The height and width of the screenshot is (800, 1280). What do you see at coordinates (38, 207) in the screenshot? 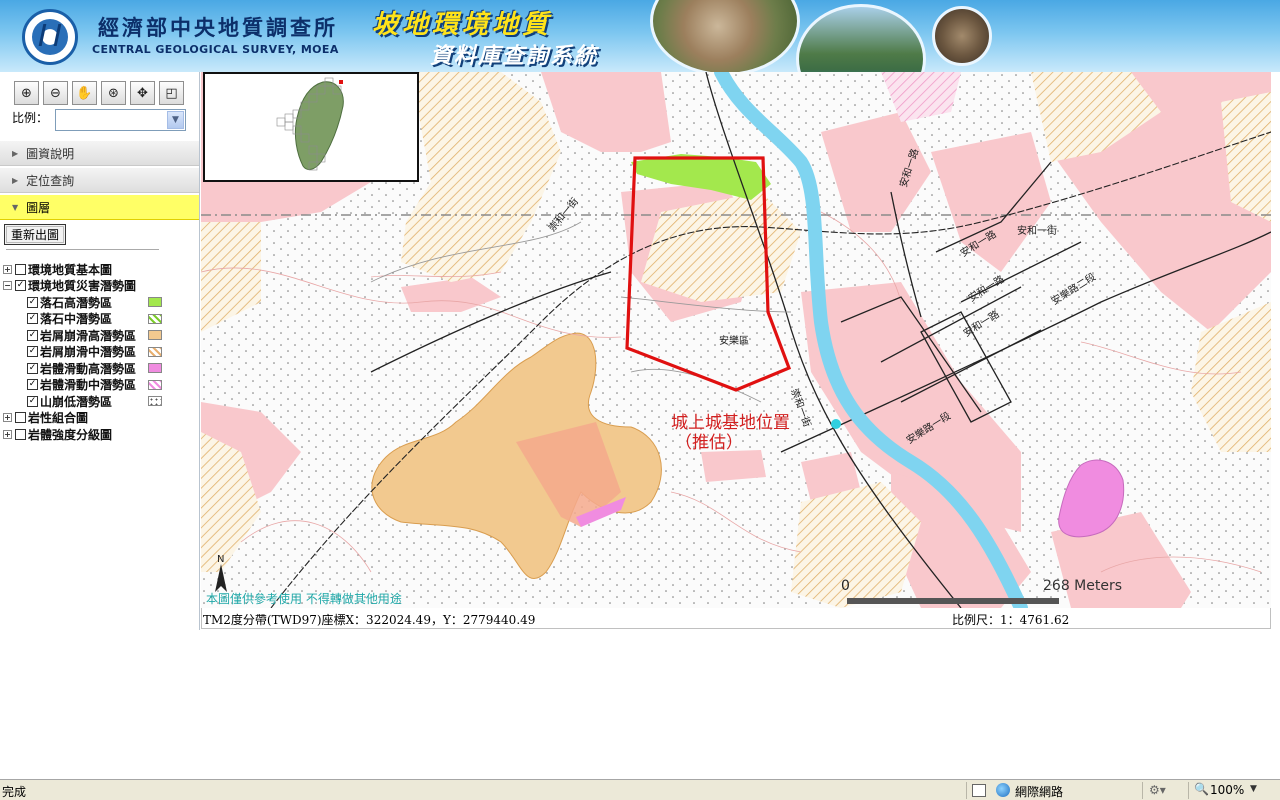
I see `panel-layers-label: 圖層` at bounding box center [38, 207].